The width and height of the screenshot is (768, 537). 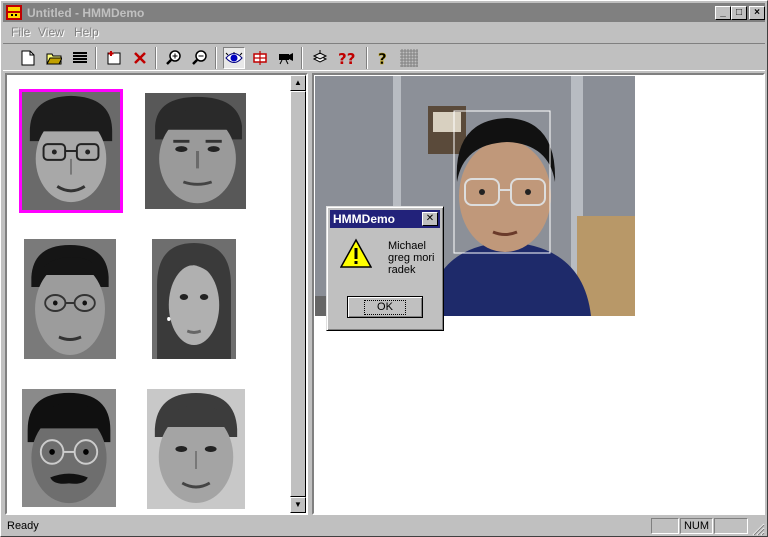 I want to click on grid-icon, so click(x=409, y=58).